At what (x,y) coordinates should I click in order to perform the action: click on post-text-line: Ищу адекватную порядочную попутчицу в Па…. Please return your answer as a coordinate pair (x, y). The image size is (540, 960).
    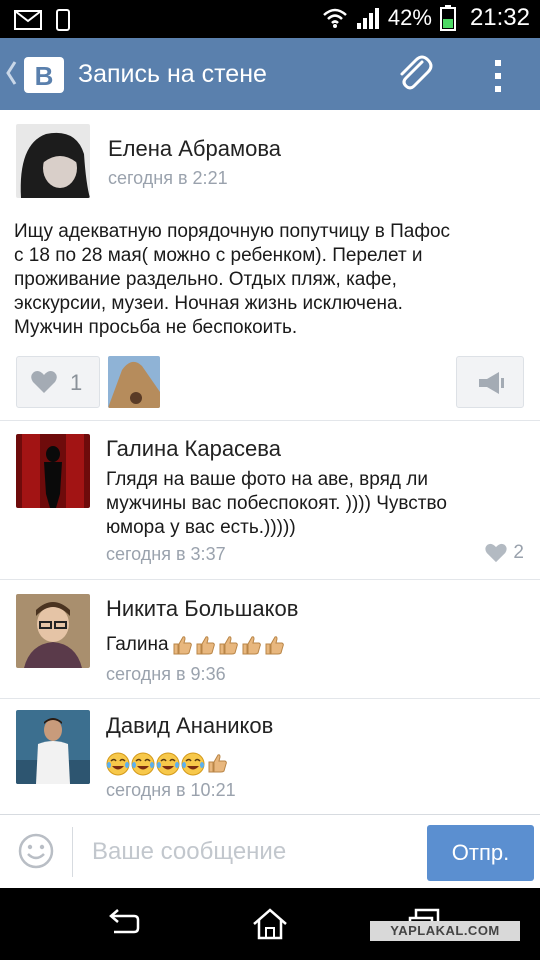
    Looking at the image, I should click on (232, 231).